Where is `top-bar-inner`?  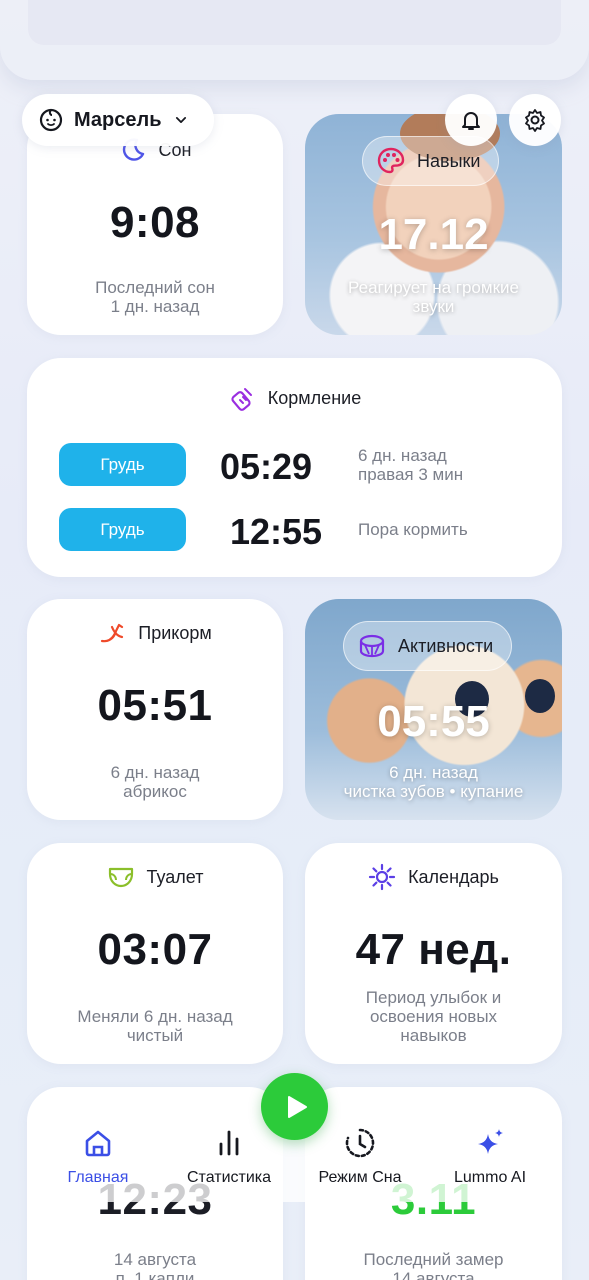 top-bar-inner is located at coordinates (294, 22).